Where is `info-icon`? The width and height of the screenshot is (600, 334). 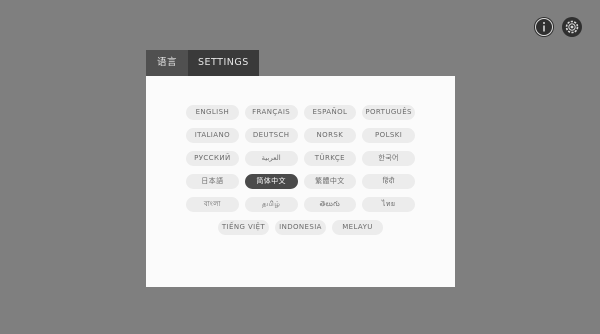
info-icon is located at coordinates (544, 27).